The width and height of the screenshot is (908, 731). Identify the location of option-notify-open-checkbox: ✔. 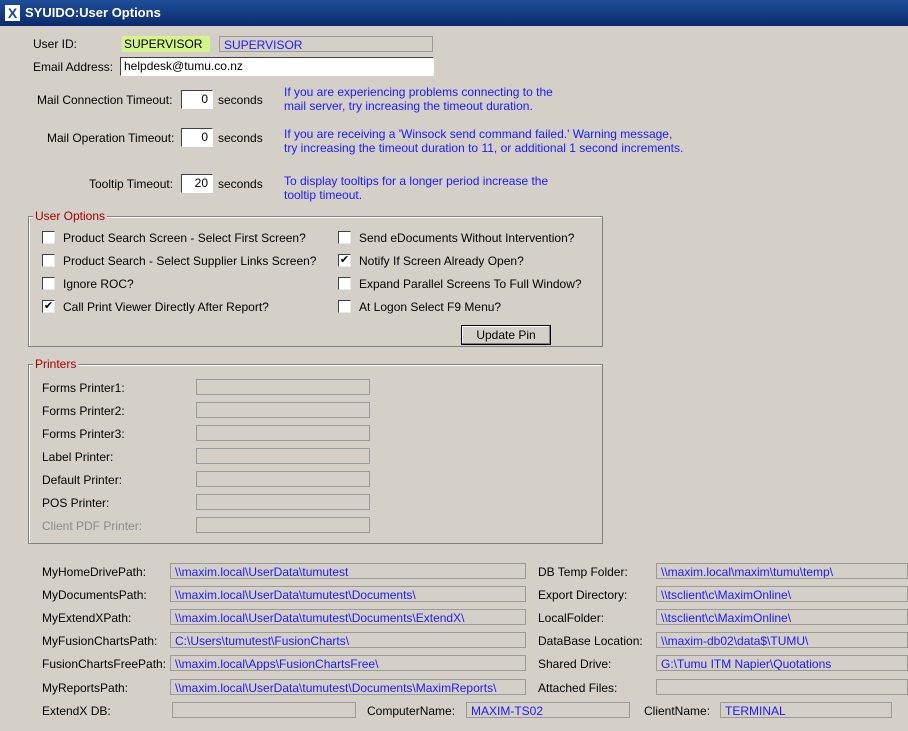
(344, 260).